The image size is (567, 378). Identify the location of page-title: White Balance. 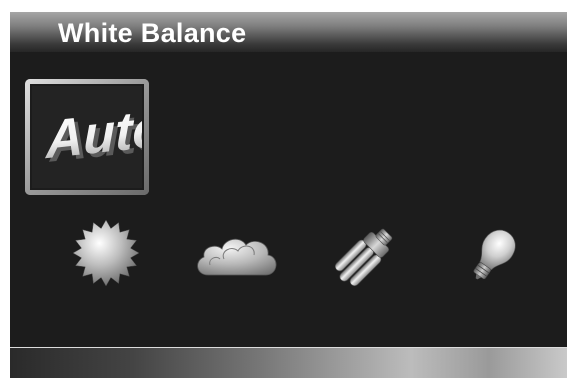
(152, 33).